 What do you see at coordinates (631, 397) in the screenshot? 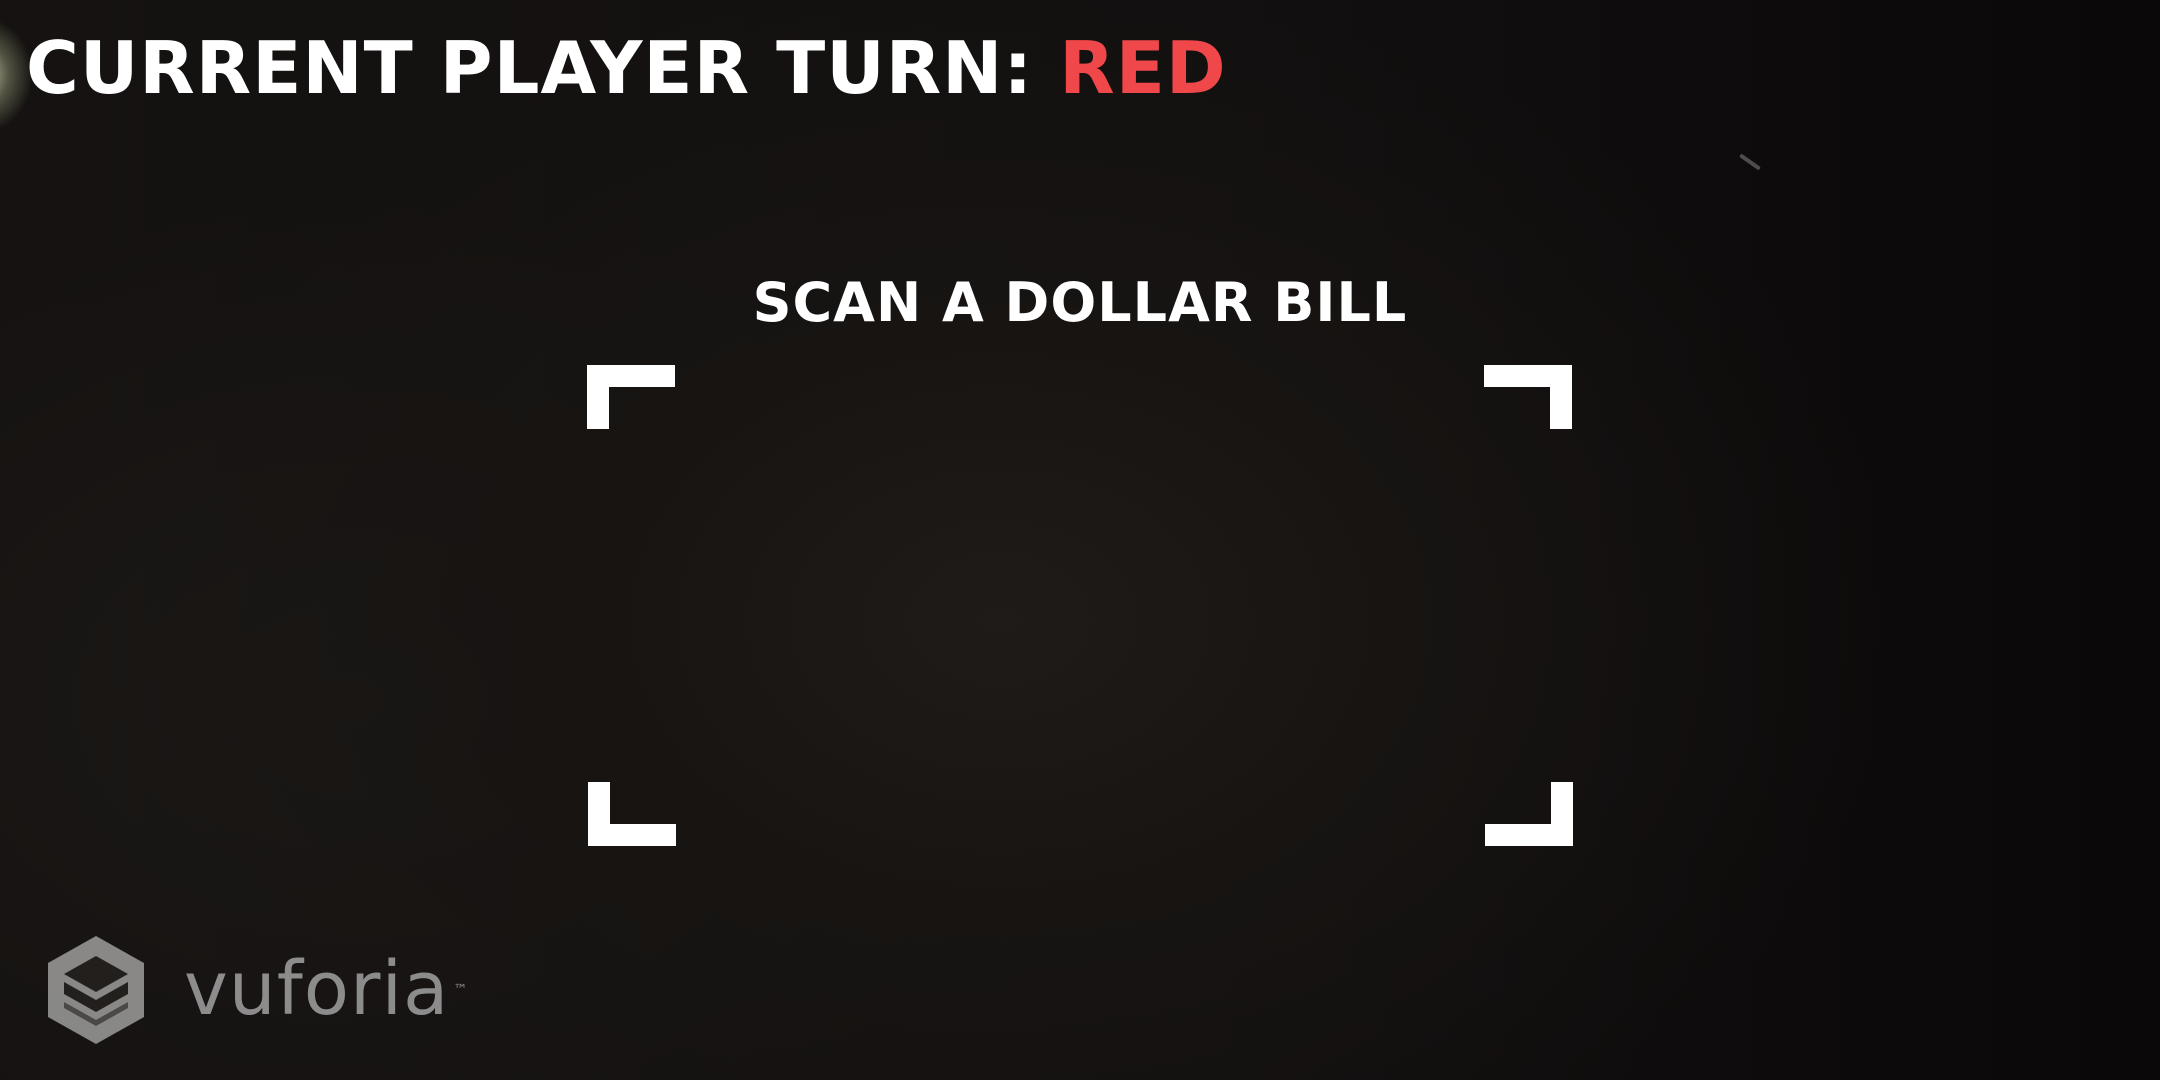
I see `viewfinder-corner-top-left` at bounding box center [631, 397].